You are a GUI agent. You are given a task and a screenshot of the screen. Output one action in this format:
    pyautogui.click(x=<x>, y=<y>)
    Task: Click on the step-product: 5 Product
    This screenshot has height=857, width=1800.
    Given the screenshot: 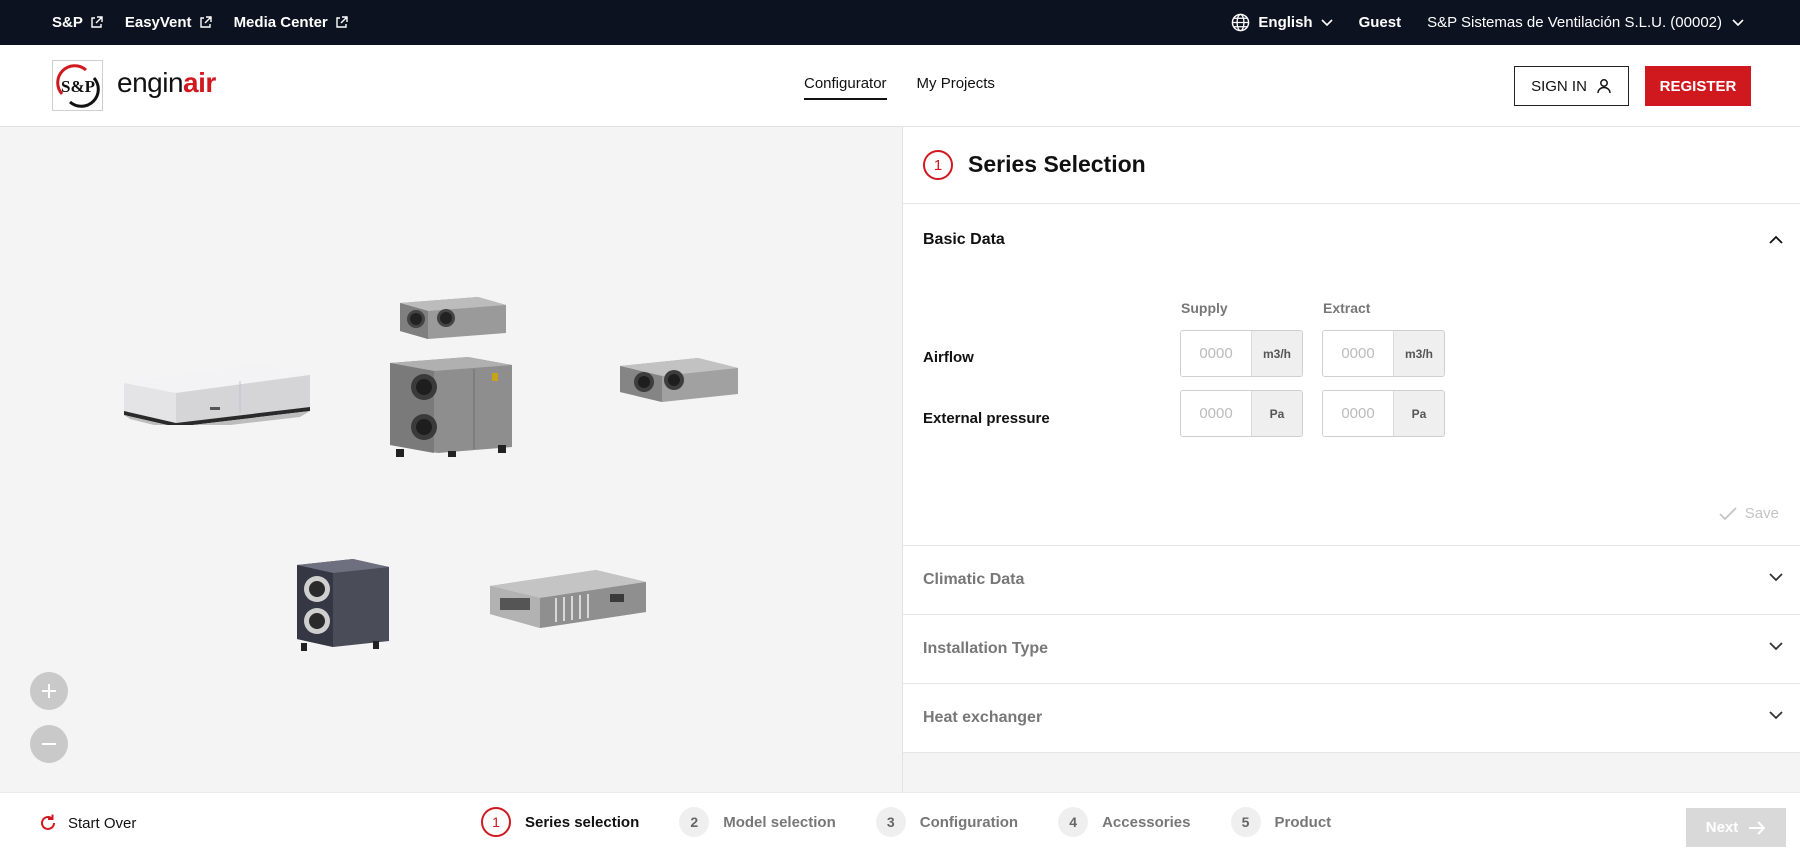 What is the action you would take?
    pyautogui.click(x=1281, y=822)
    